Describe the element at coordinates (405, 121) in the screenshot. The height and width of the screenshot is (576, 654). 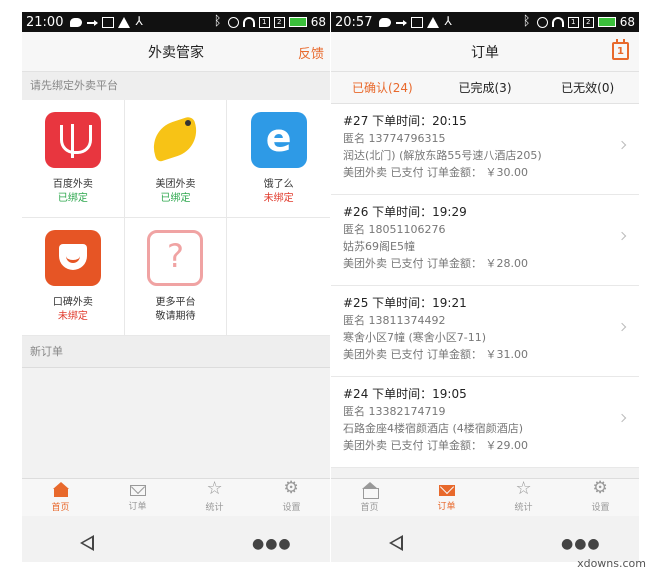
I see `order-head: #27 下单时间：20:15` at that location.